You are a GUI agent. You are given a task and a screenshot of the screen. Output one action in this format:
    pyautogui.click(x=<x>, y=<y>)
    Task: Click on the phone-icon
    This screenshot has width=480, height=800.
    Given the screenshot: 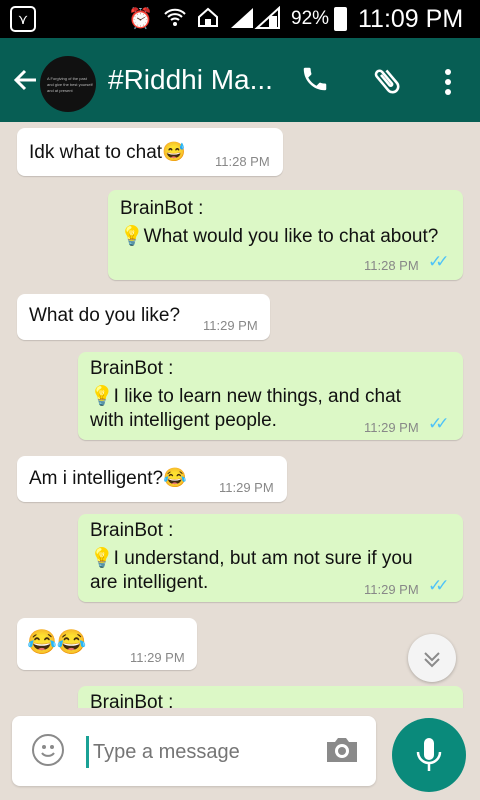 What is the action you would take?
    pyautogui.click(x=318, y=82)
    